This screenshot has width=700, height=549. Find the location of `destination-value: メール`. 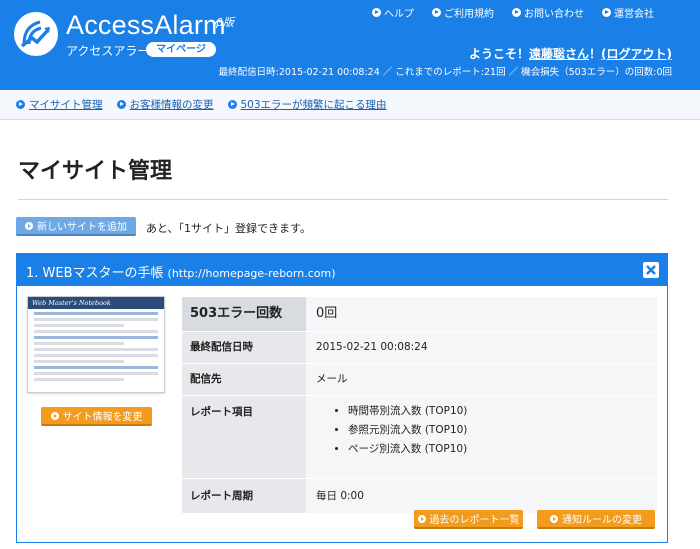

destination-value: メール is located at coordinates (481, 379).